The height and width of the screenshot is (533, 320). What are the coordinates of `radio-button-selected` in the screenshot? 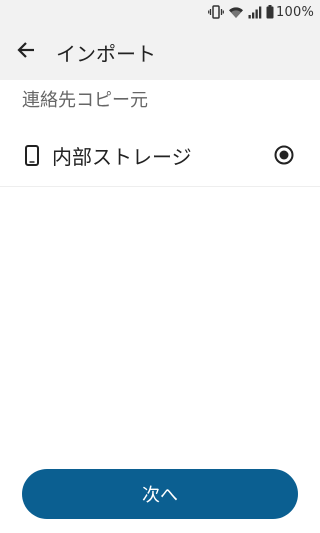 It's located at (284, 155).